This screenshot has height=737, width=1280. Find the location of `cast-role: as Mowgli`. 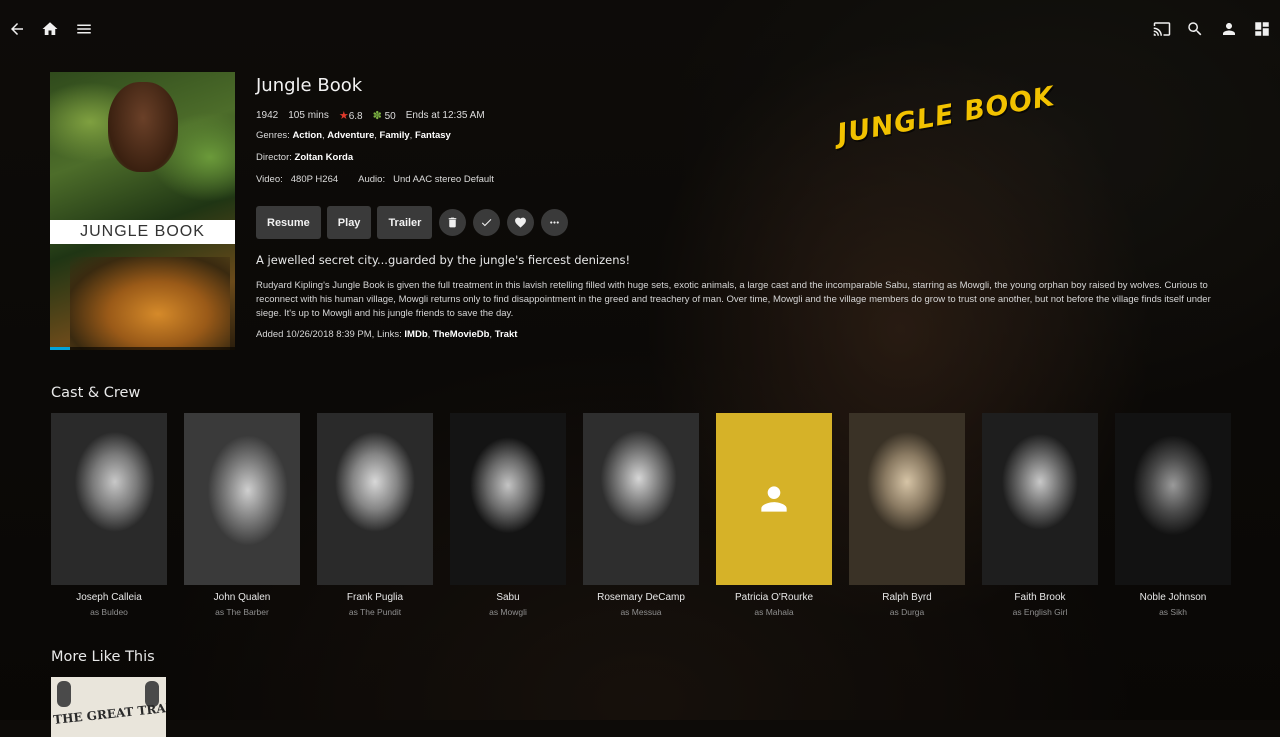

cast-role: as Mowgli is located at coordinates (508, 612).